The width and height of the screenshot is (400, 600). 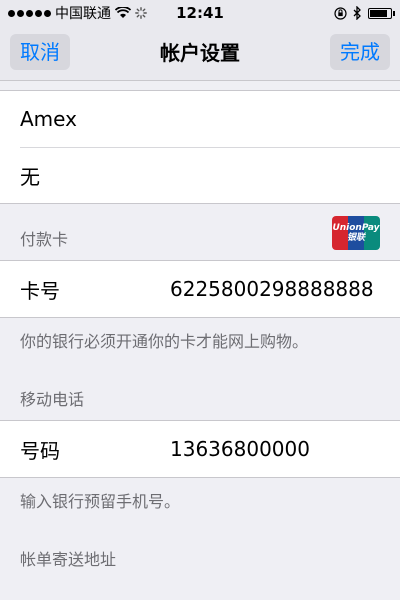 What do you see at coordinates (340, 13) in the screenshot?
I see `orientation-lock-icon` at bounding box center [340, 13].